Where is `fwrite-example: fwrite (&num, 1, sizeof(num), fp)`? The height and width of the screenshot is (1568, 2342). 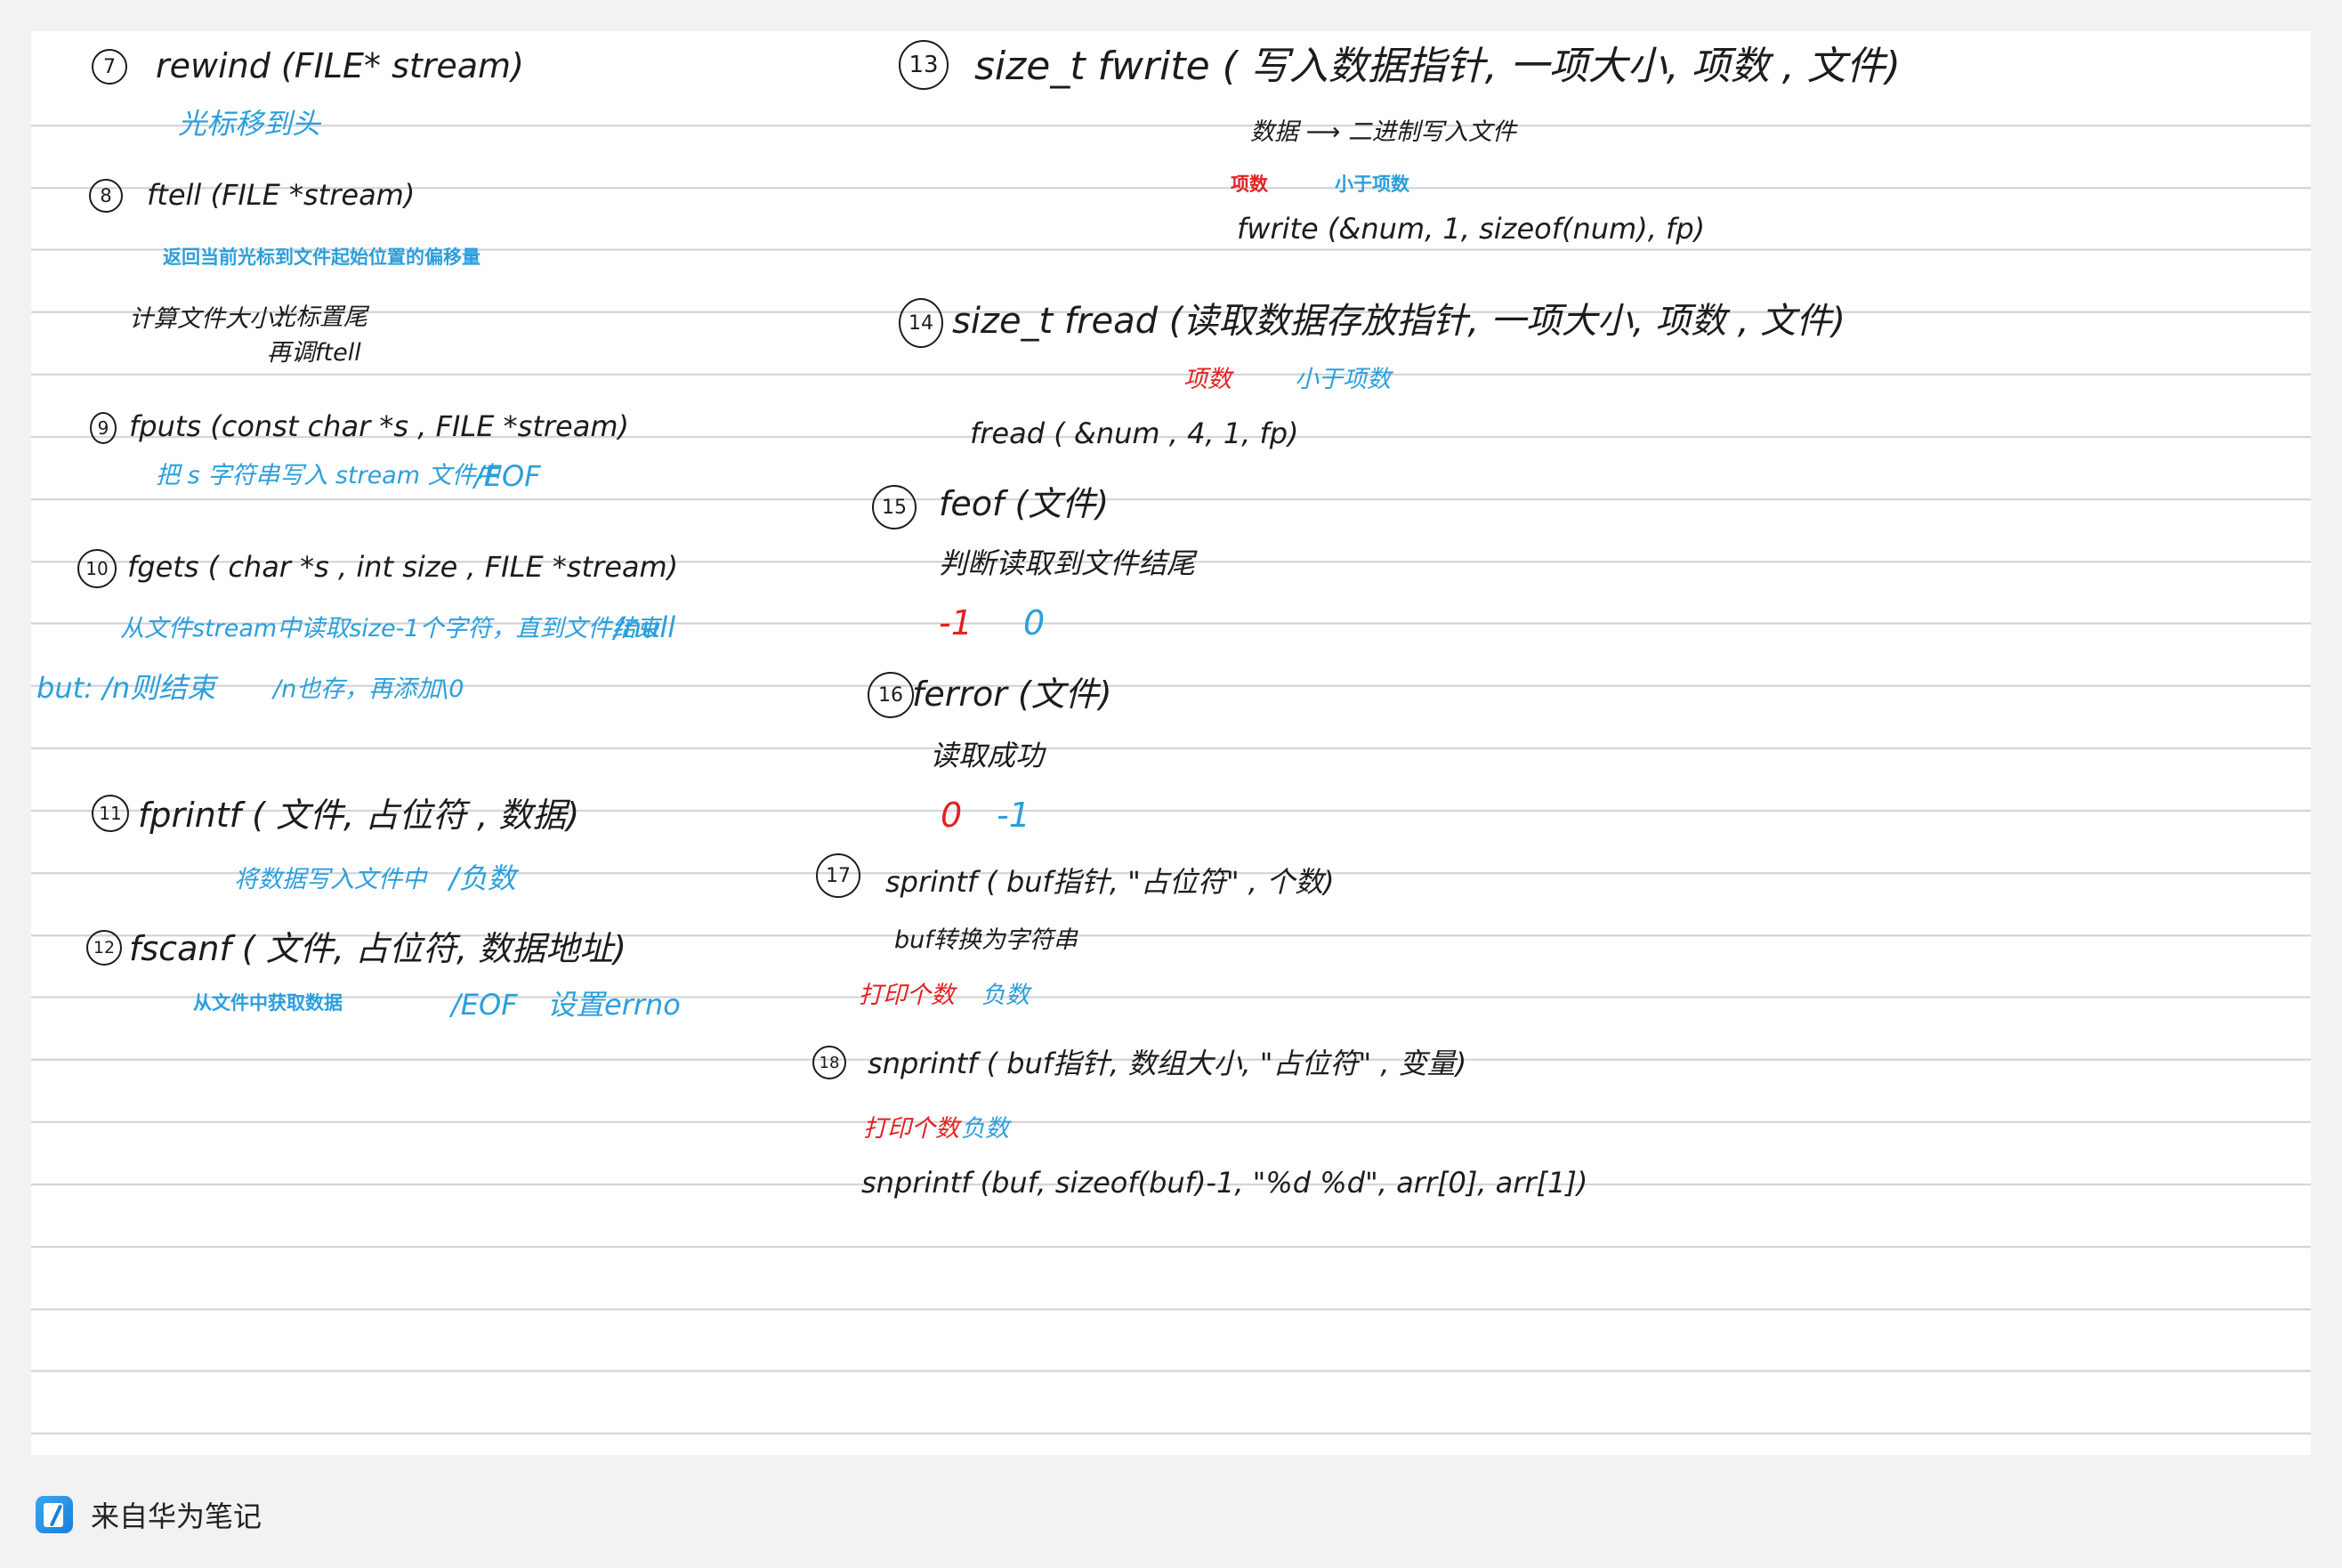 fwrite-example: fwrite (&num, 1, sizeof(num), fp) is located at coordinates (1471, 229).